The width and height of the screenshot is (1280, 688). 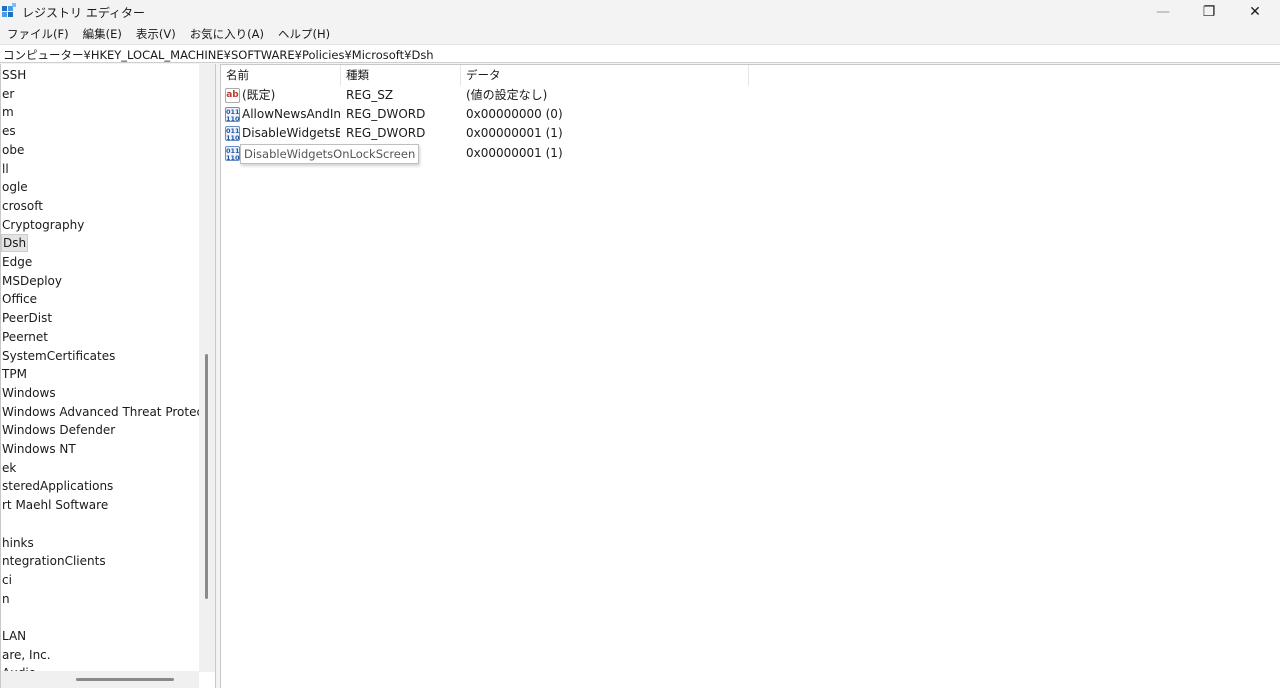 I want to click on title-bar: レジストリ エディター — ❐ ✕, so click(x=640, y=12).